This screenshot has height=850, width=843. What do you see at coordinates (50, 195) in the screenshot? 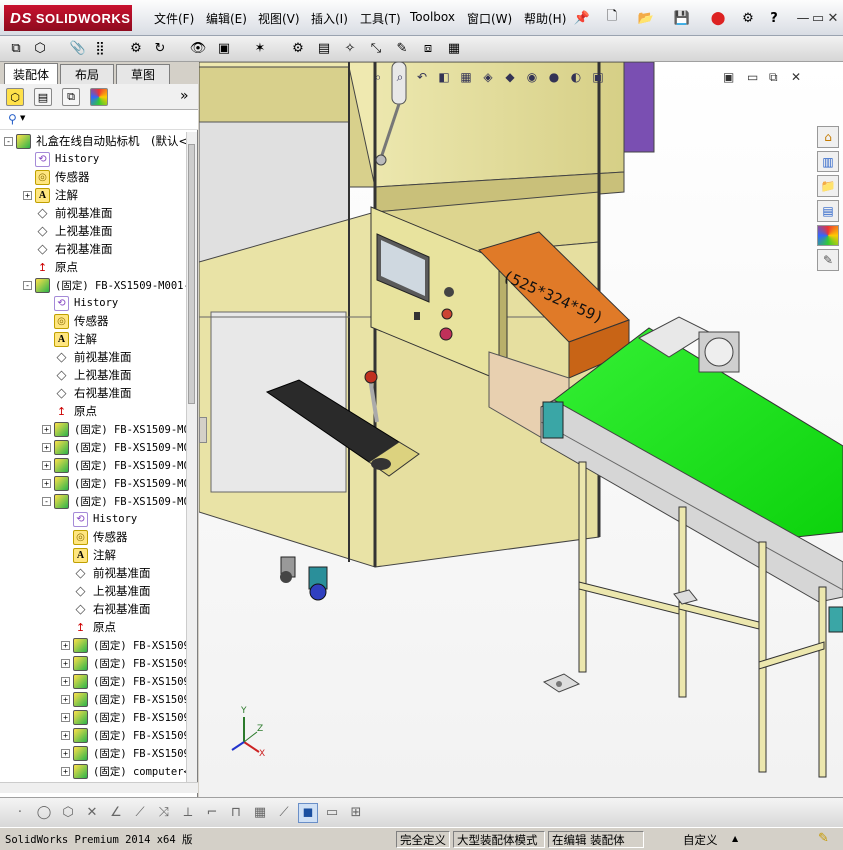
I see `tree-node: + A 注解` at bounding box center [50, 195].